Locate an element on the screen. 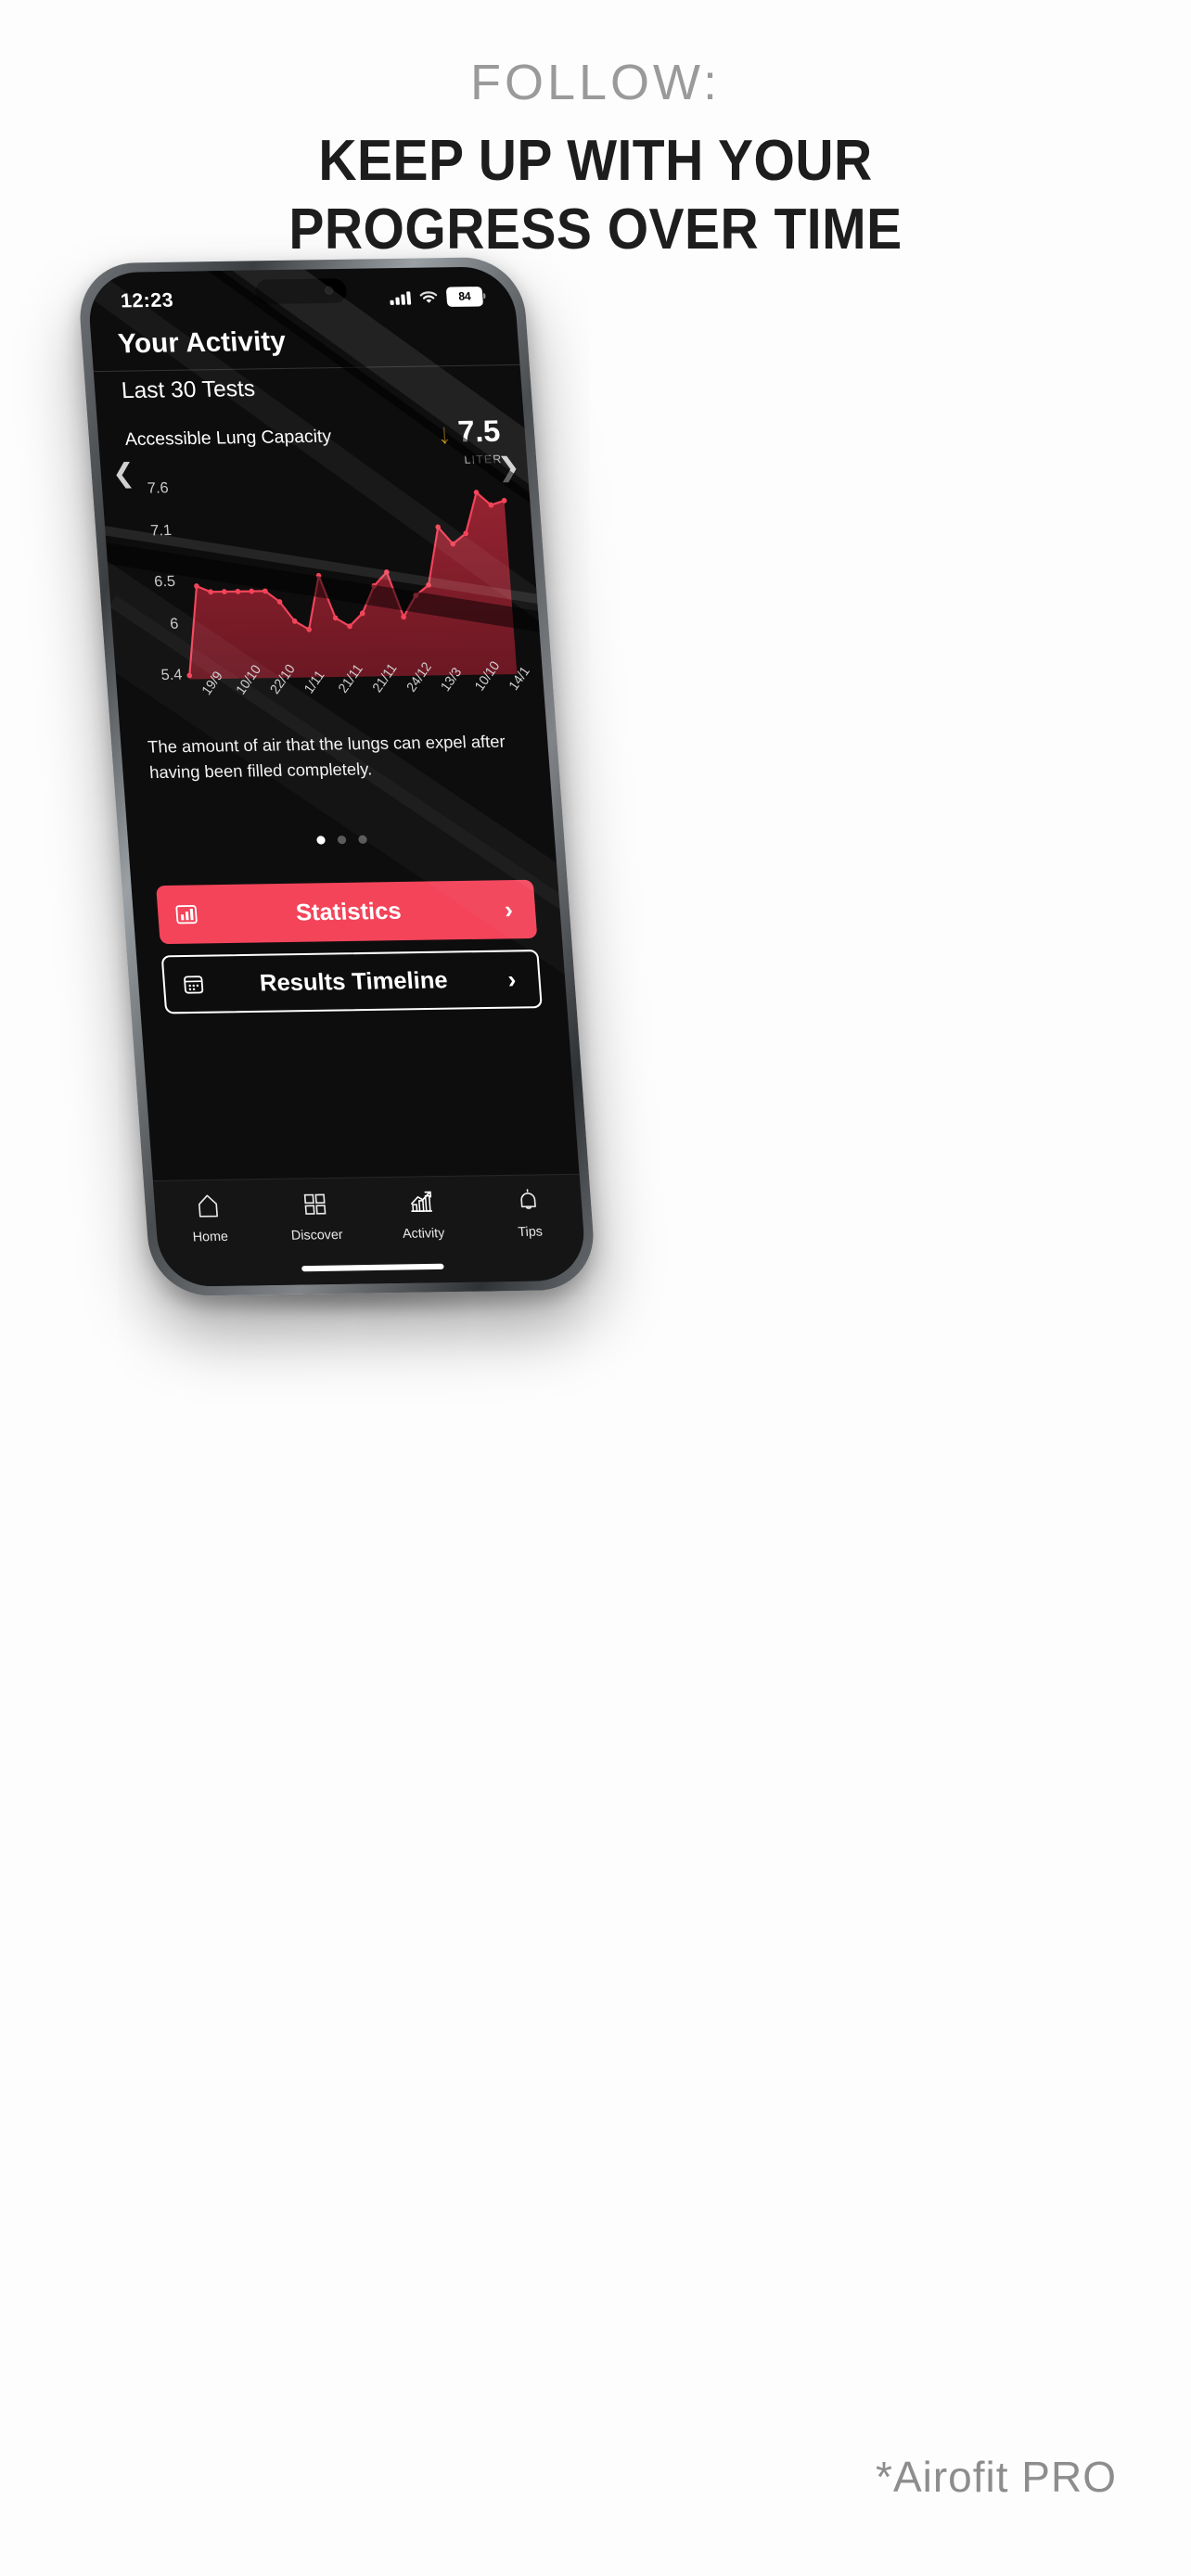 This screenshot has width=1191, height=2576. promo-eyebrow: FOLLOW: is located at coordinates (595, 82).